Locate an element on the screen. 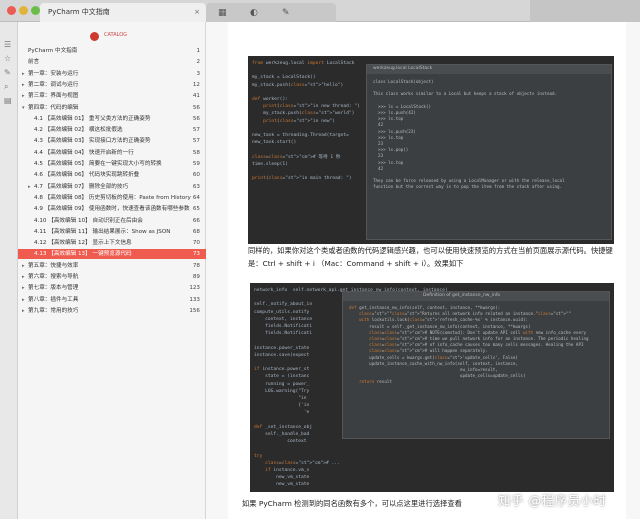 This screenshot has width=640, height=519. toc-item: 4.13 【高效编辑 13】 一键预览源代码 73 is located at coordinates (112, 254).